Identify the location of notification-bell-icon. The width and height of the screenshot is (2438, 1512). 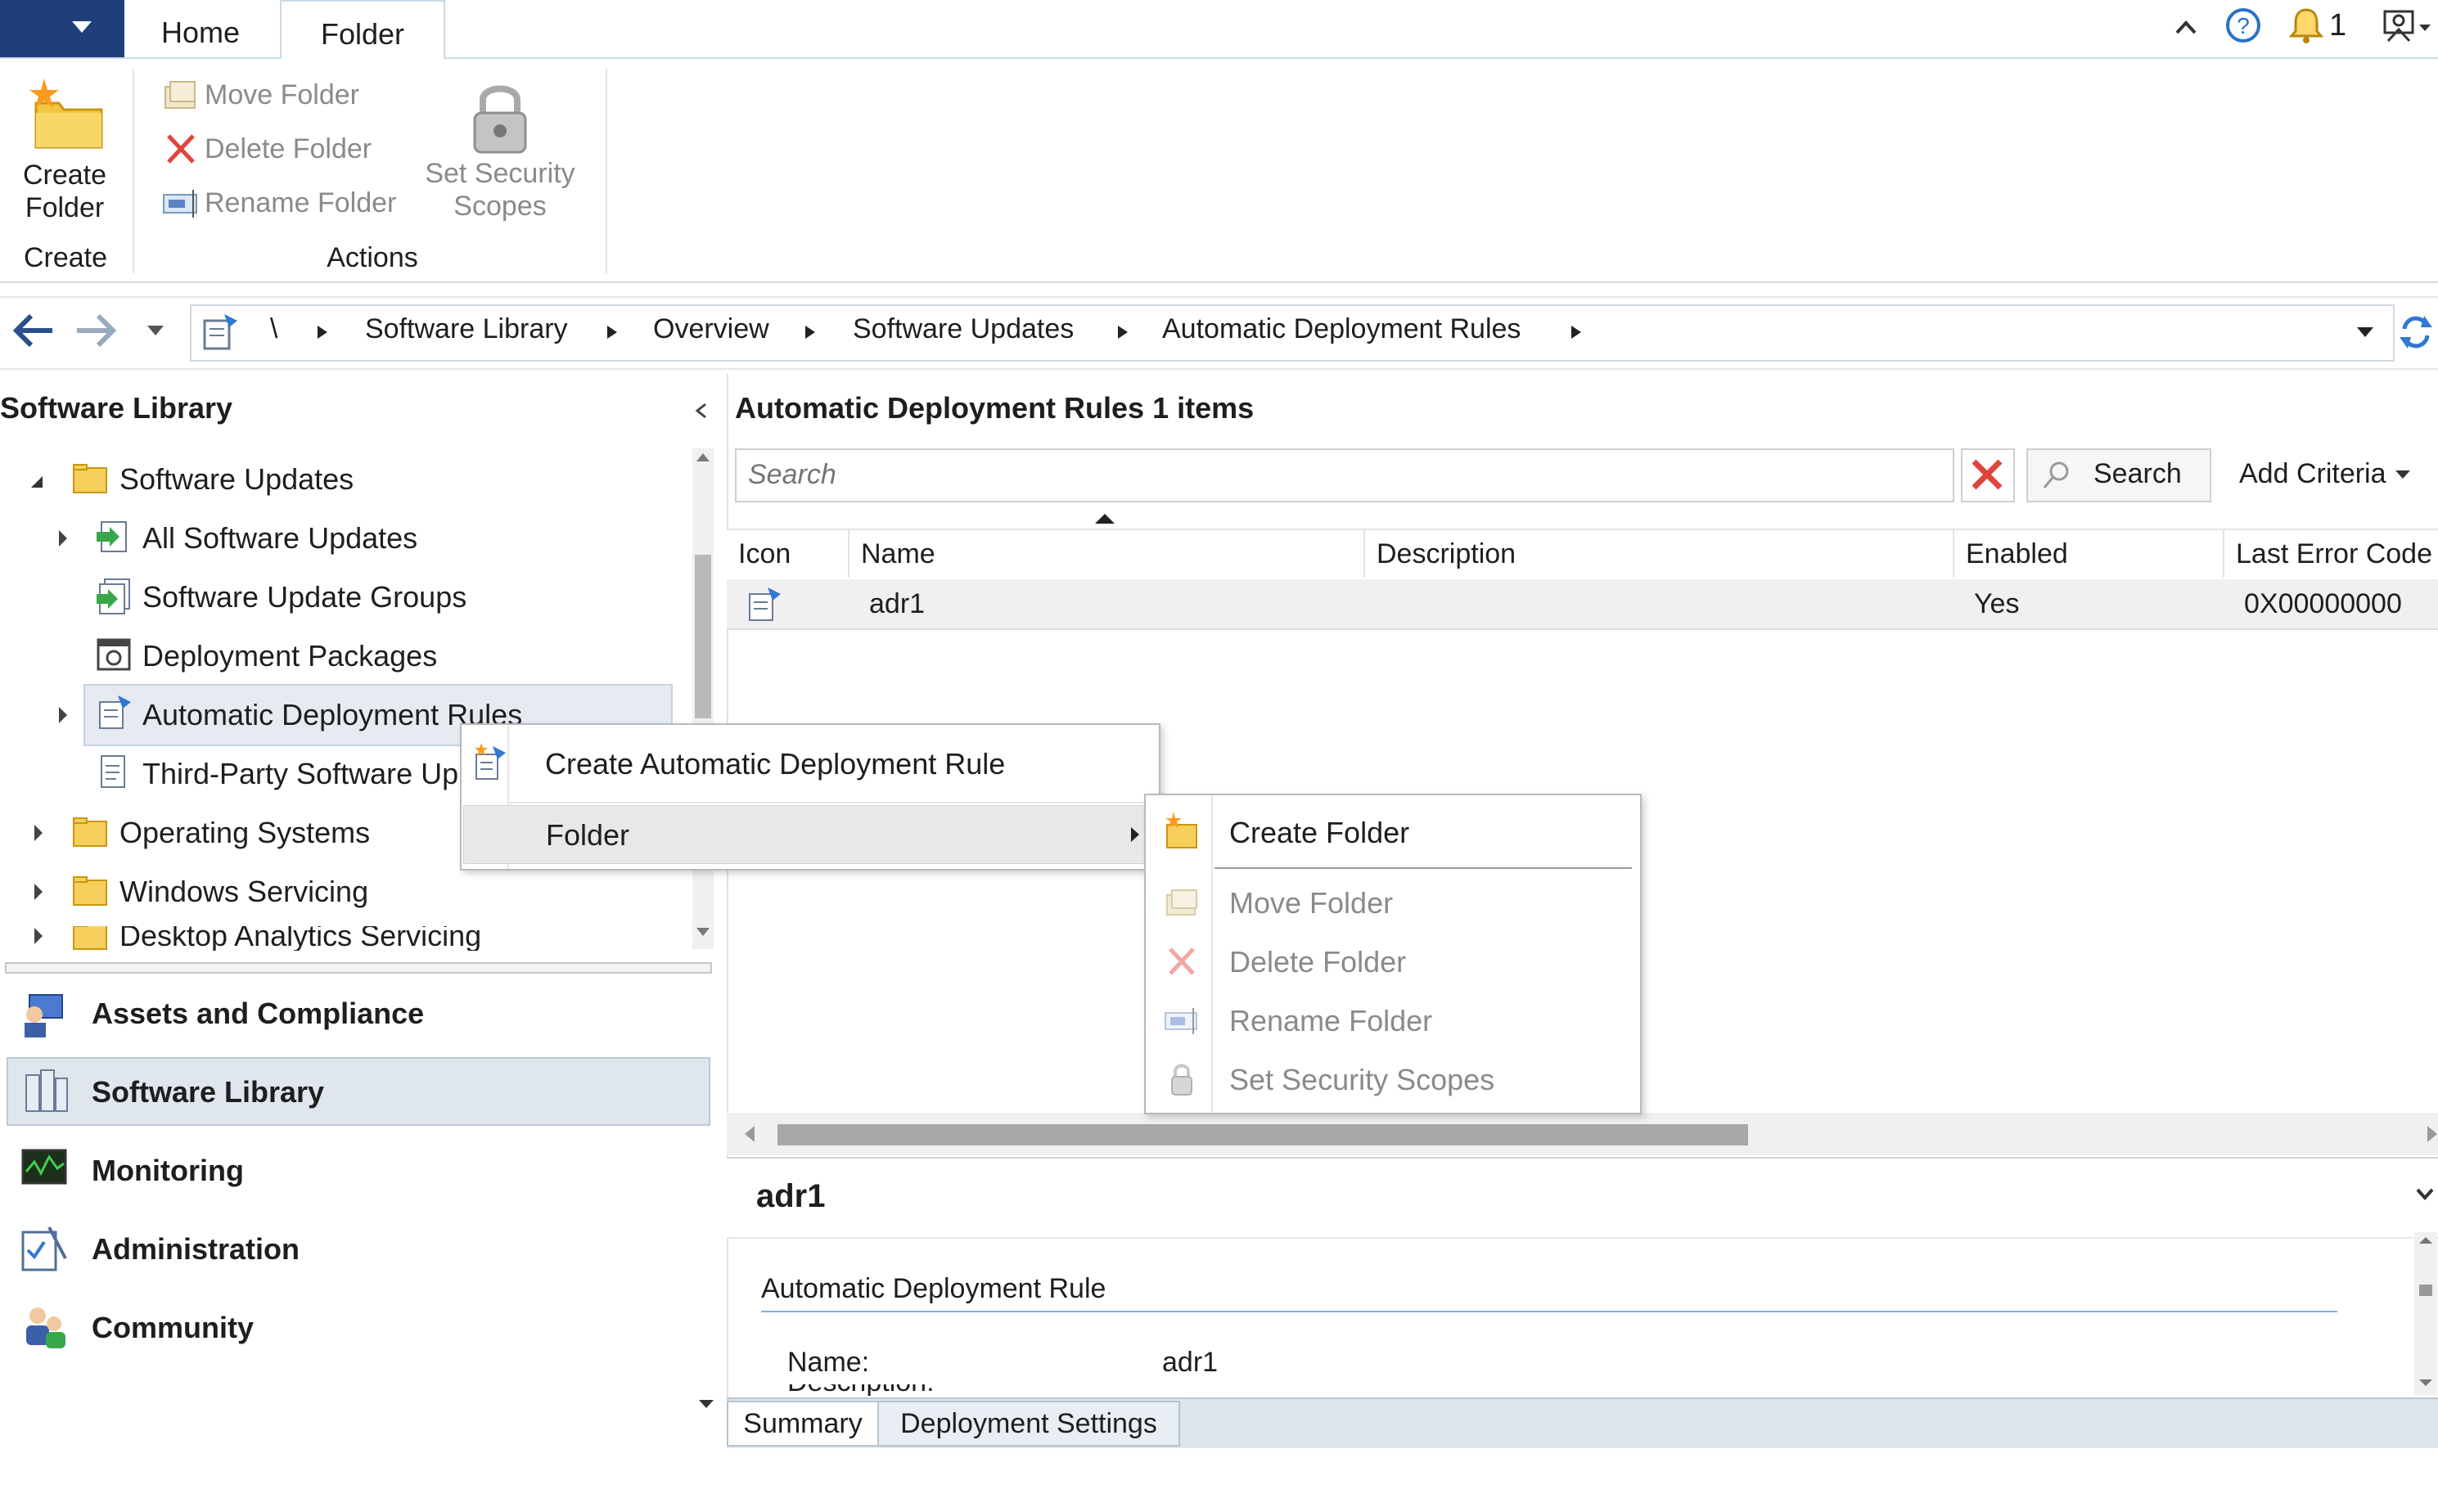
(2306, 26).